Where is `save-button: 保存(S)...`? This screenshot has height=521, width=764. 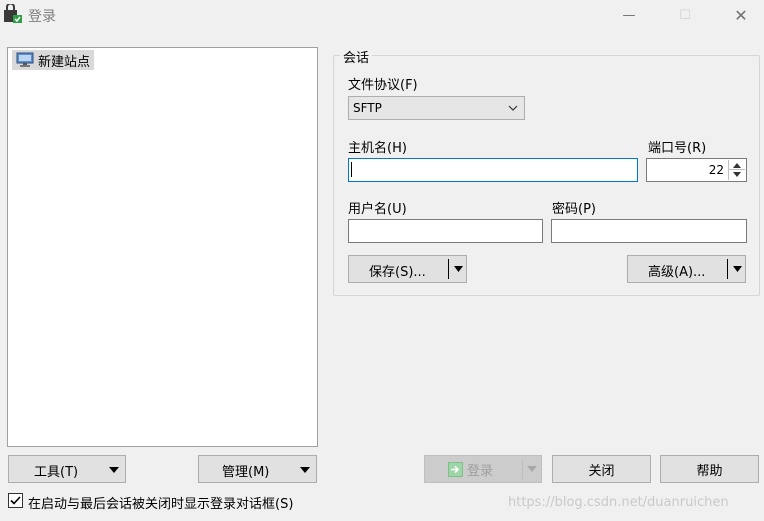
save-button: 保存(S)... is located at coordinates (407, 269).